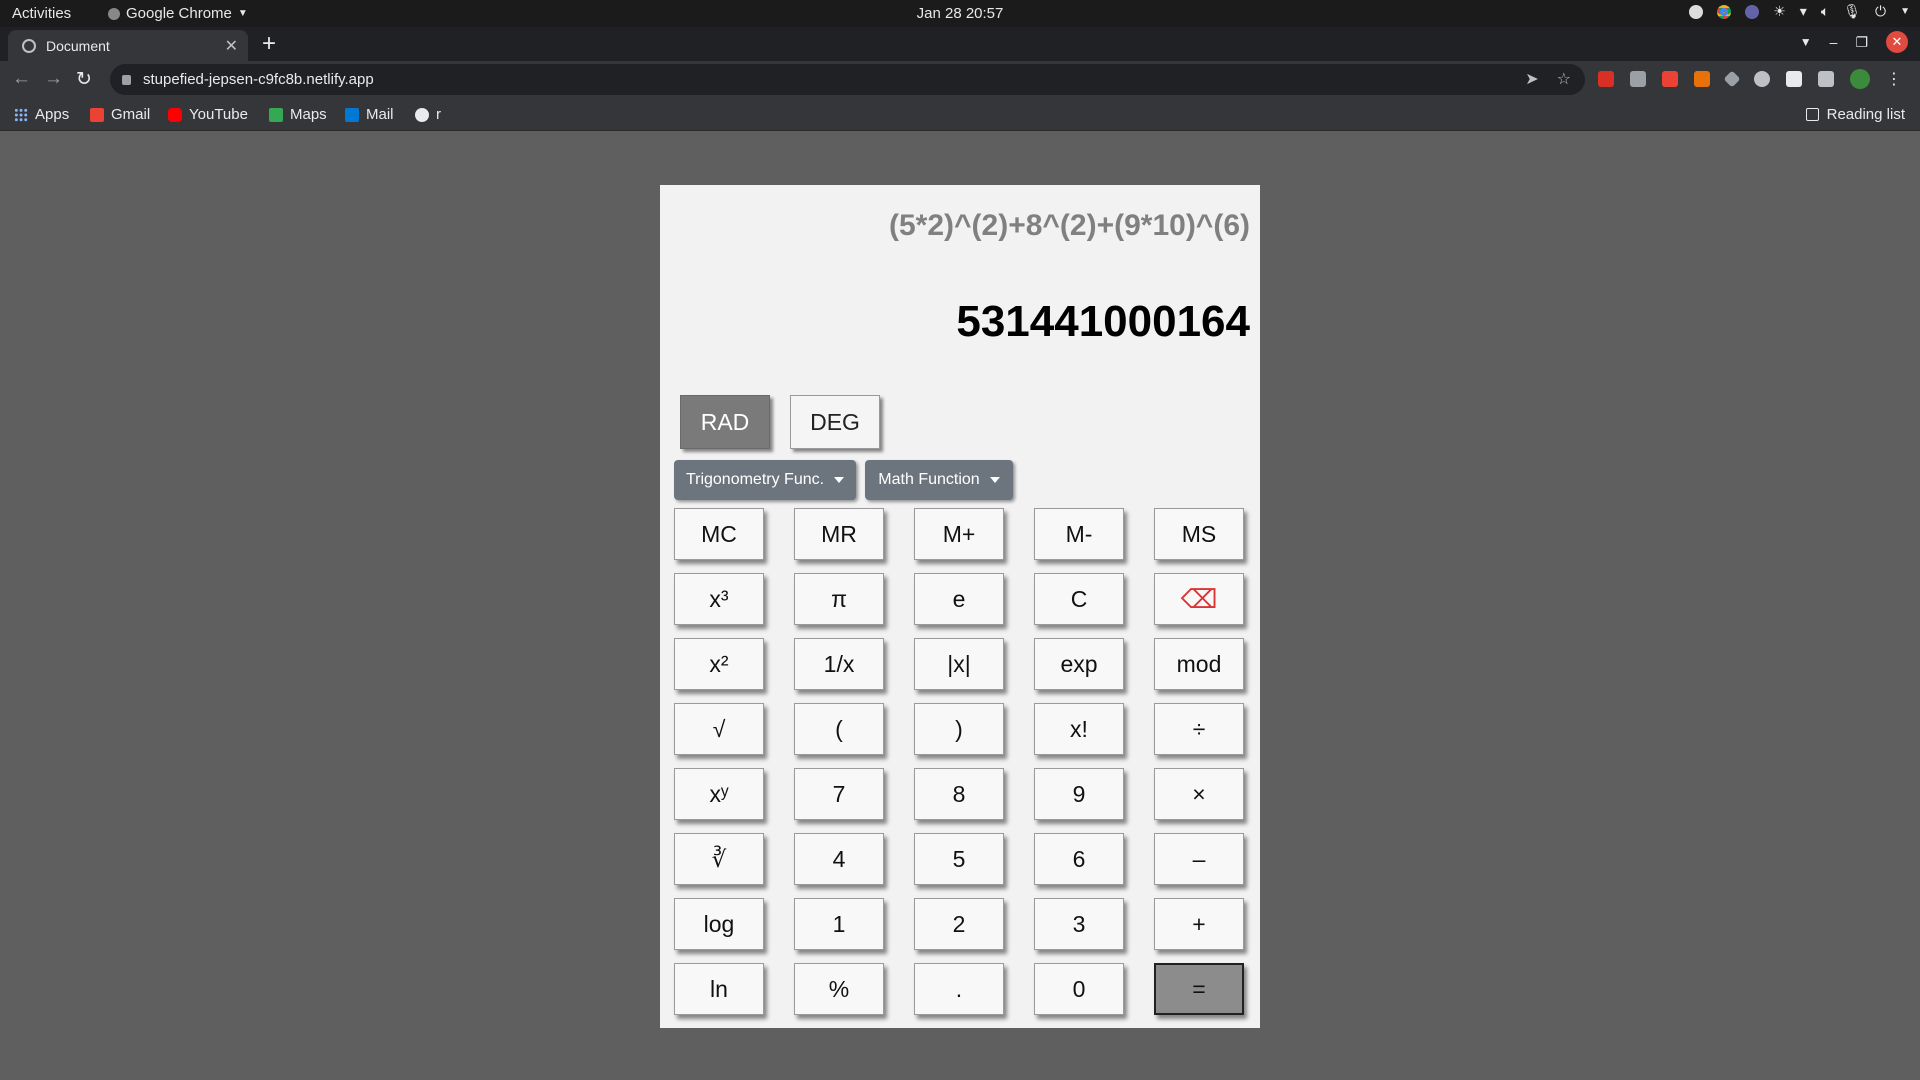 This screenshot has width=1920, height=1080. Describe the element at coordinates (78, 45) in the screenshot. I see `tab-title: Document` at that location.